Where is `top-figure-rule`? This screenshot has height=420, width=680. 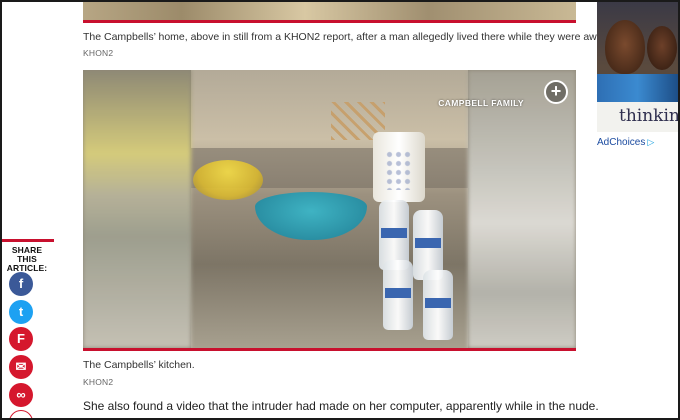 top-figure-rule is located at coordinates (329, 21).